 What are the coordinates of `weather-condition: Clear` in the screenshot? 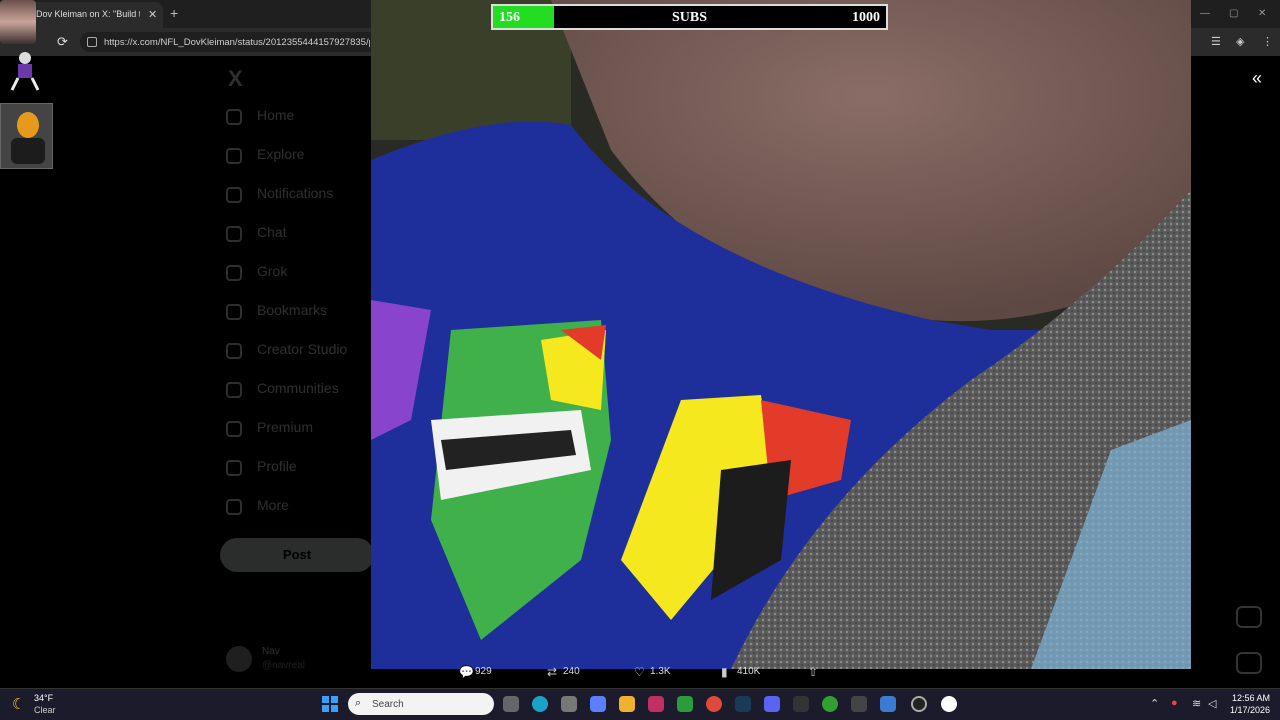 It's located at (45, 710).